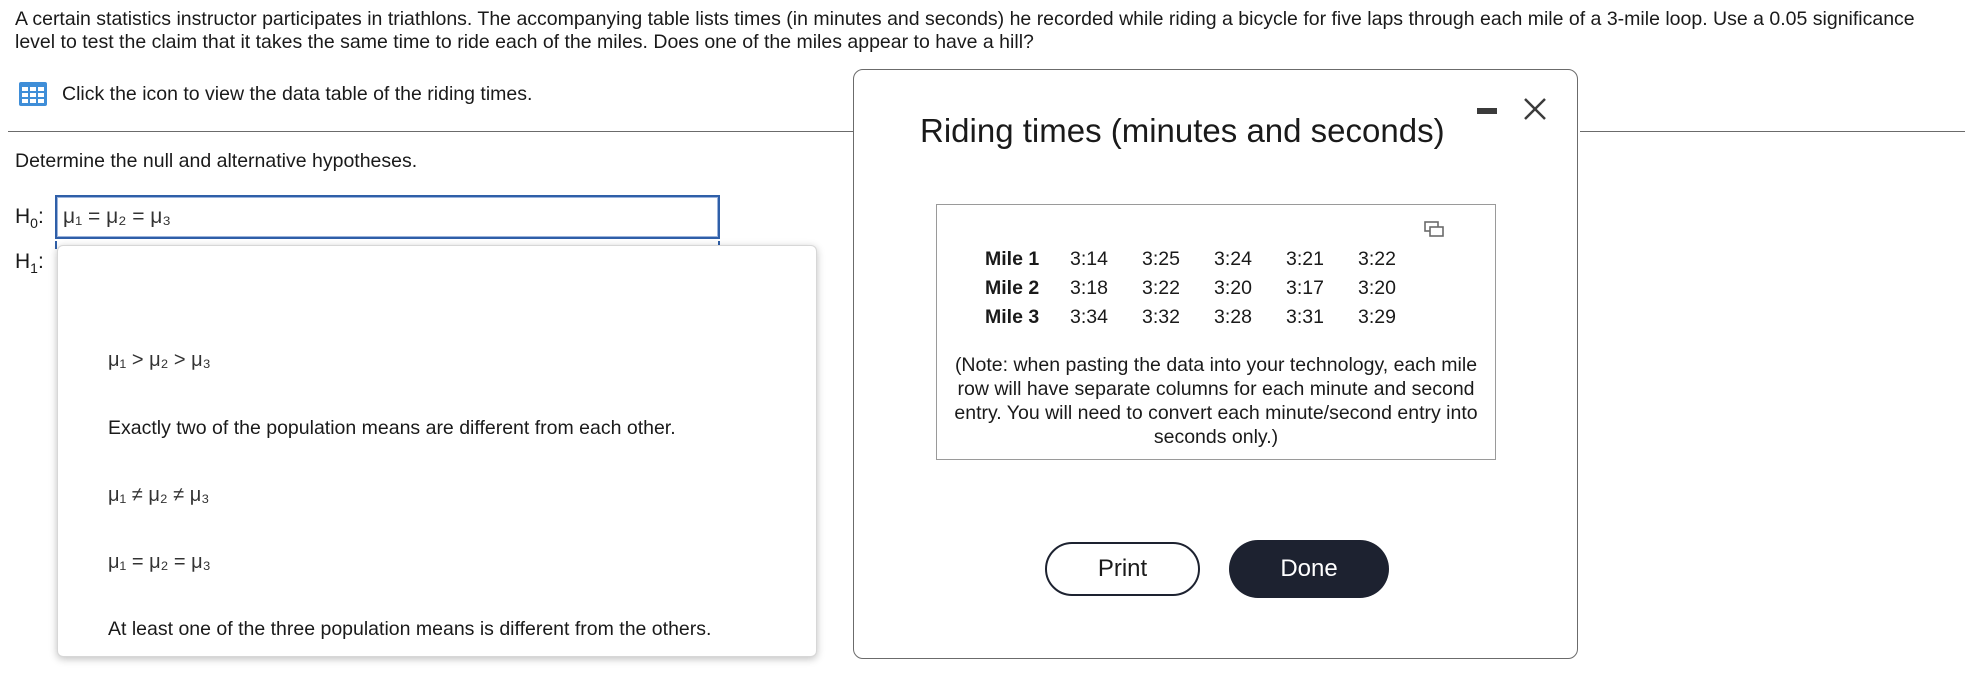 The image size is (1972, 694). Describe the element at coordinates (1377, 317) in the screenshot. I see `table-cell: 3:29` at that location.